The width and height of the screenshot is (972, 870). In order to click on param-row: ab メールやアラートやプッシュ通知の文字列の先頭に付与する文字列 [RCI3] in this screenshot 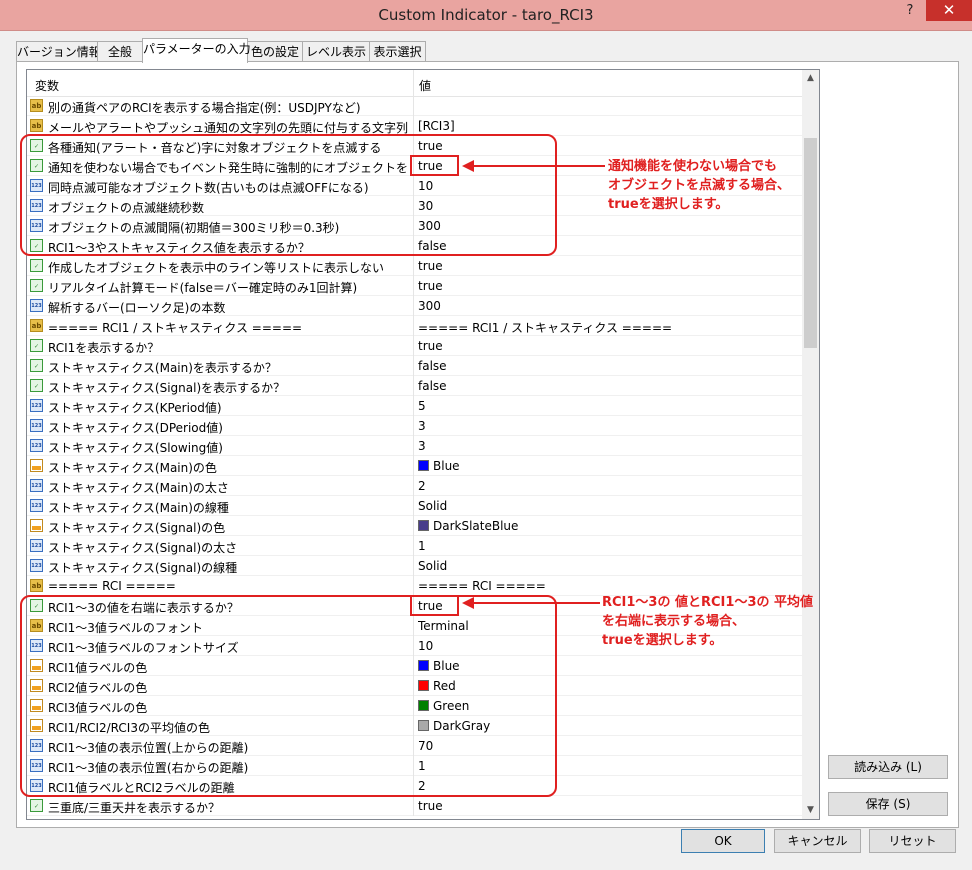, I will do `click(414, 126)`.